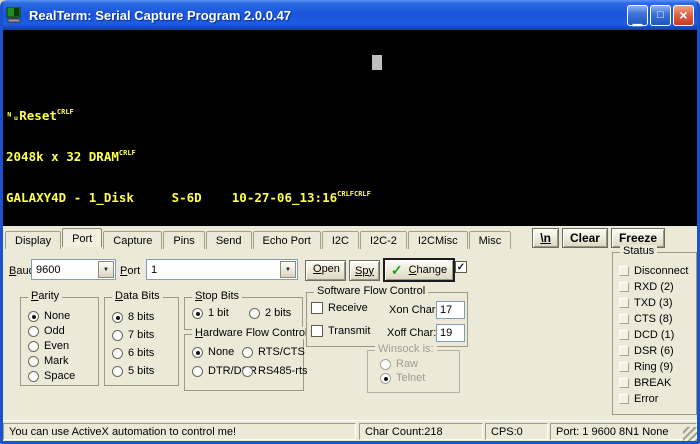 This screenshot has height=444, width=700. I want to click on stop-bits-group: Stop Bits 1 bit 2 bits, so click(243, 310).